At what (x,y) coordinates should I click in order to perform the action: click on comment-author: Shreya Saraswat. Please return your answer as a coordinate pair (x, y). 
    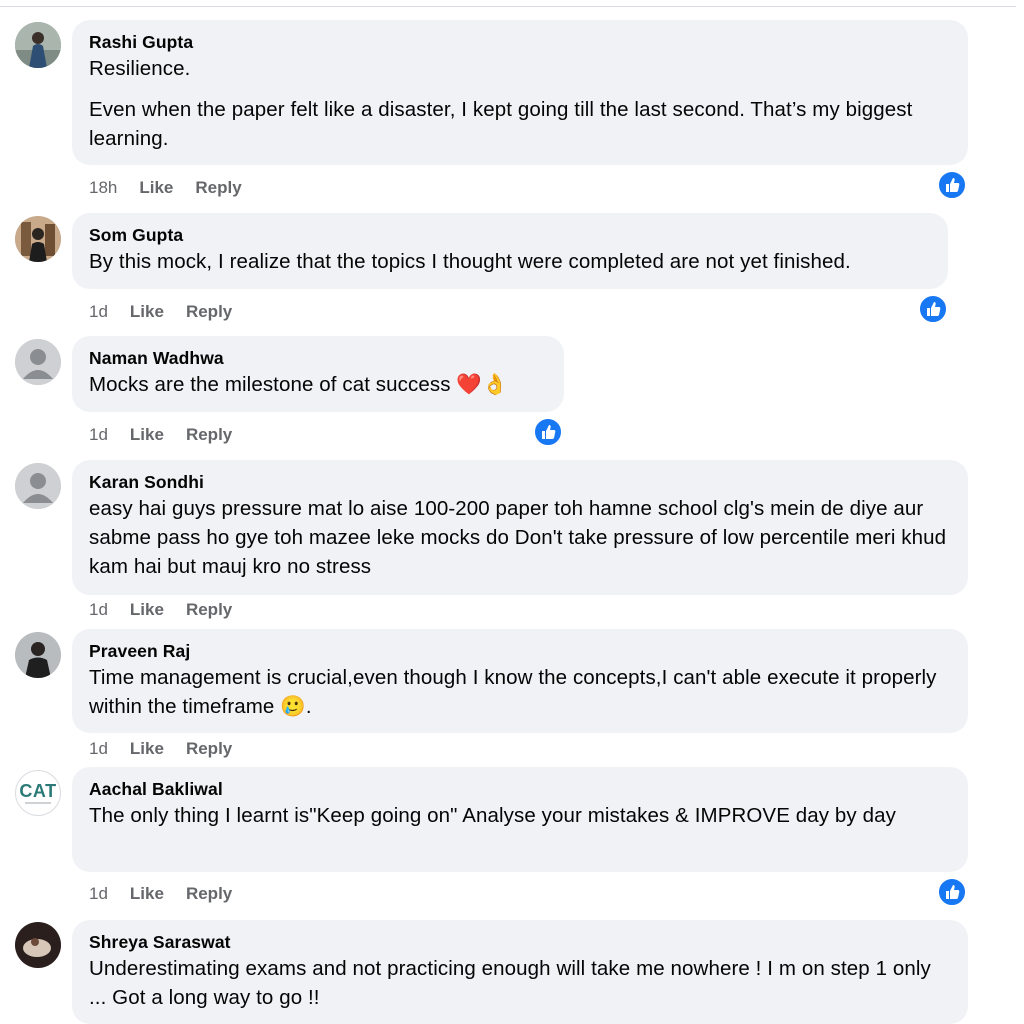
    Looking at the image, I should click on (519, 942).